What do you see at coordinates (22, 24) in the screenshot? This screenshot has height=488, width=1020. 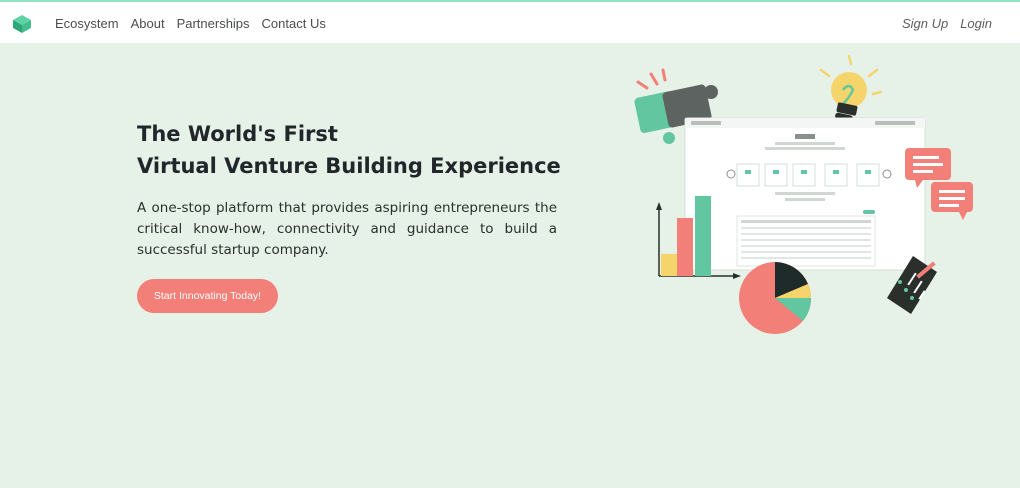 I see `logo-icon` at bounding box center [22, 24].